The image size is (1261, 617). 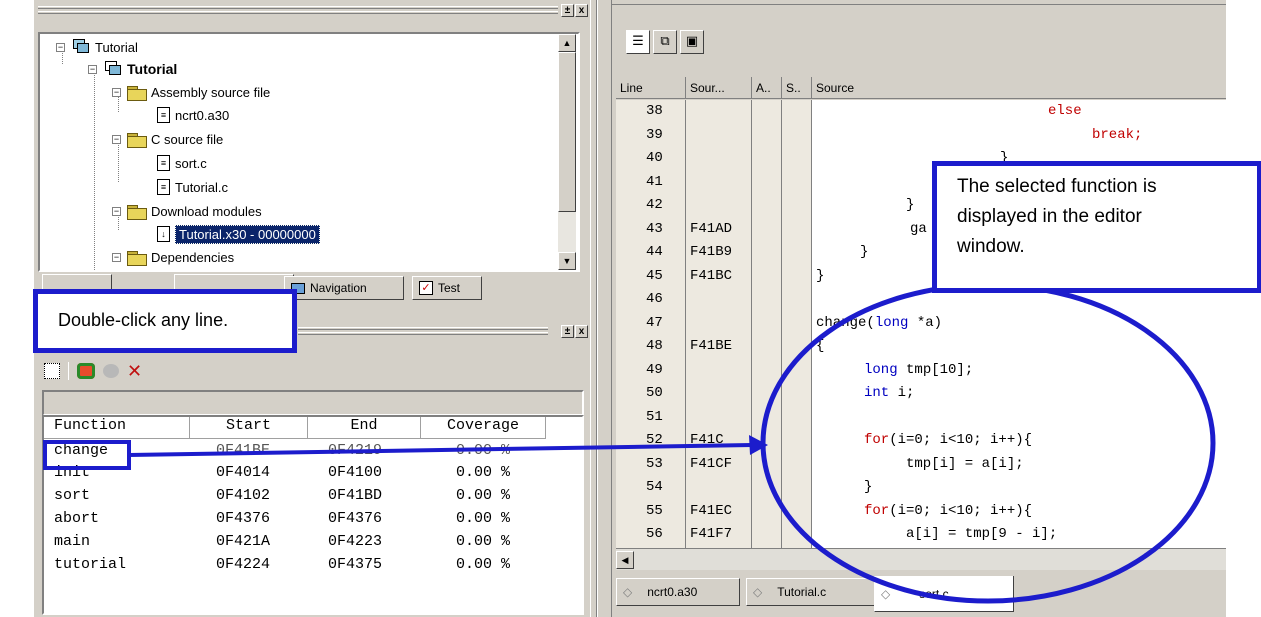 What do you see at coordinates (597, 308) in the screenshot?
I see `splitter-line` at bounding box center [597, 308].